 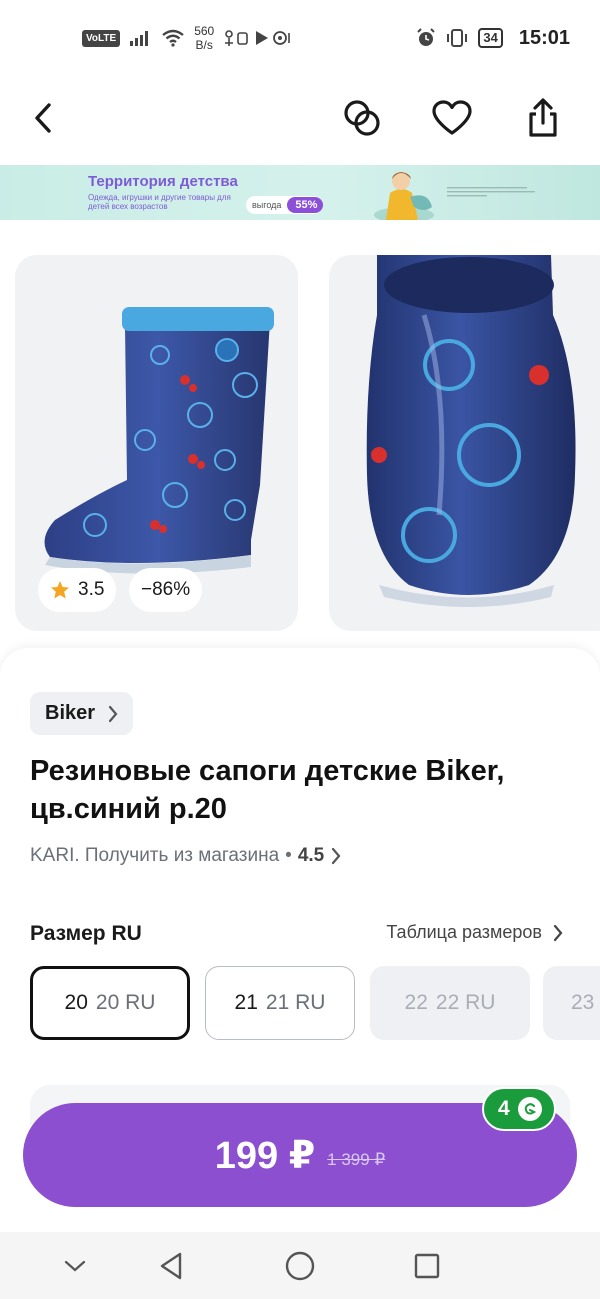 I want to click on bonus-value: 4, so click(x=504, y=1108).